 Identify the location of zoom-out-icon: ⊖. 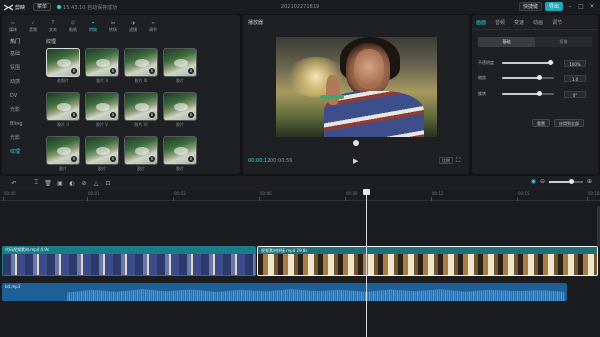
(542, 181).